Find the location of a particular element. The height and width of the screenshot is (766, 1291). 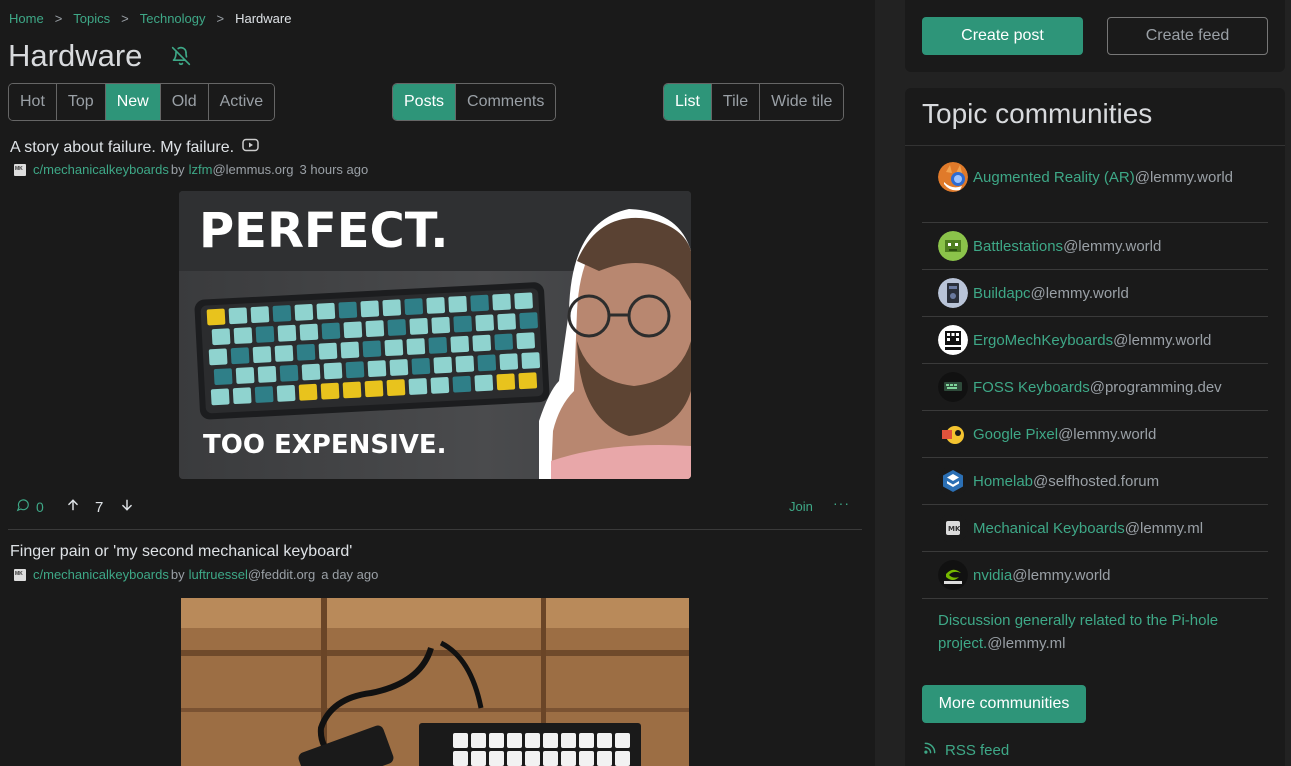

post-title: A story about failure. My failure. is located at coordinates (134, 147).